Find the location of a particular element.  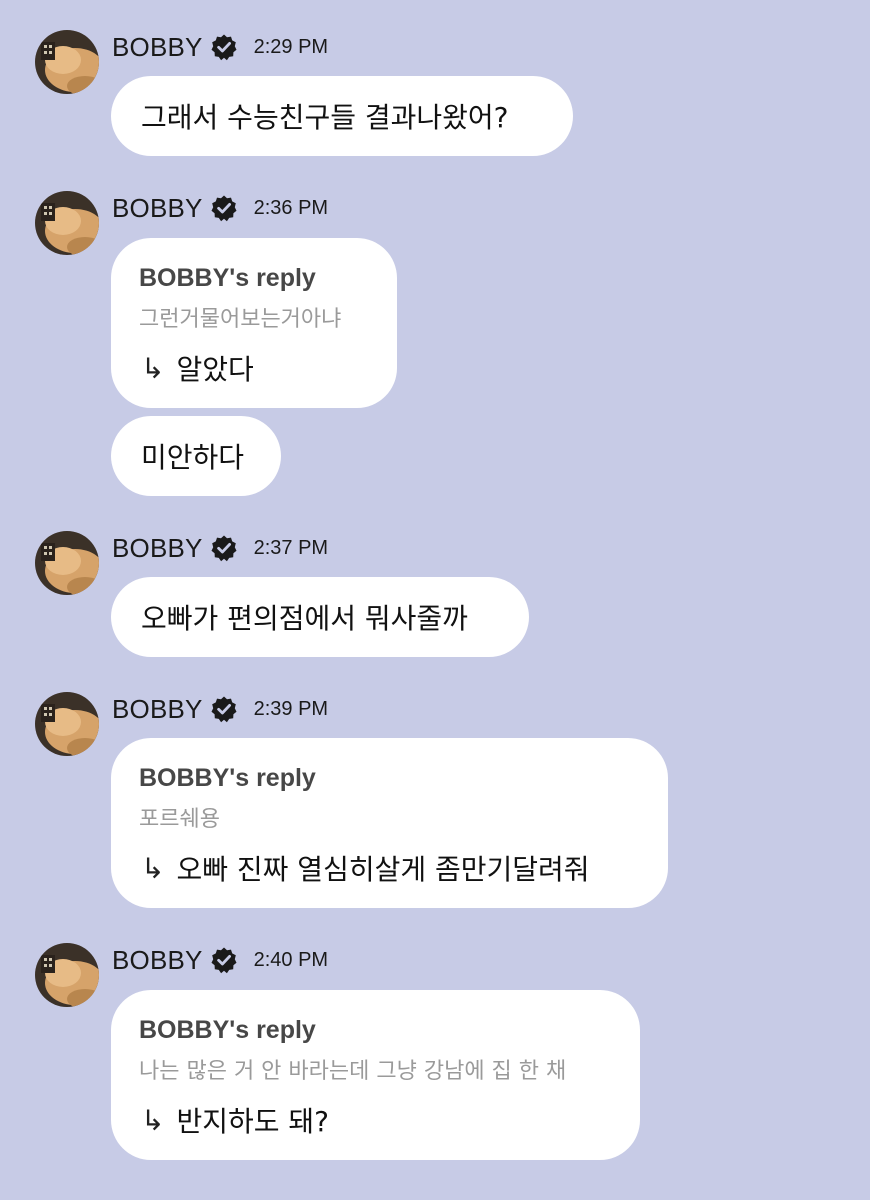

message-bubble: 미안하다 is located at coordinates (196, 456).